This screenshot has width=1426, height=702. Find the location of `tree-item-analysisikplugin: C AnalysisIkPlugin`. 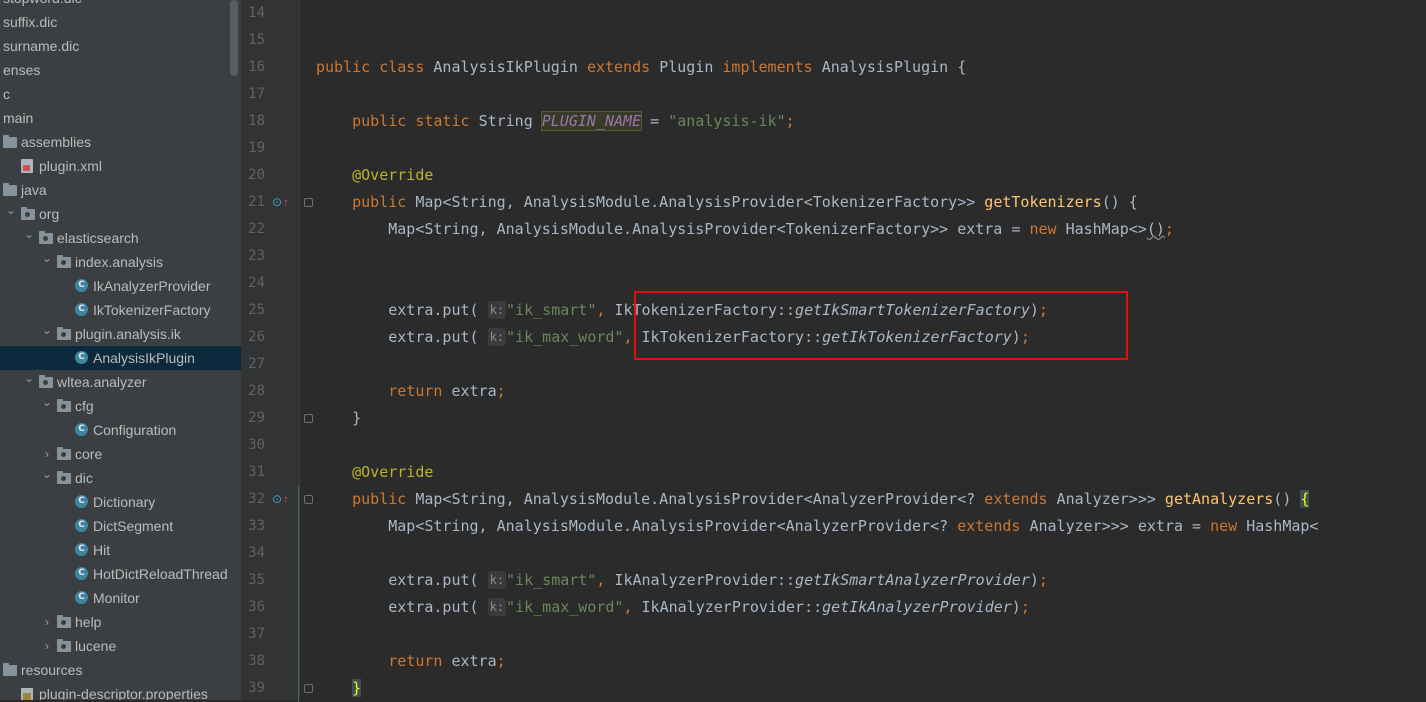

tree-item-analysisikplugin: C AnalysisIkPlugin is located at coordinates (120, 358).